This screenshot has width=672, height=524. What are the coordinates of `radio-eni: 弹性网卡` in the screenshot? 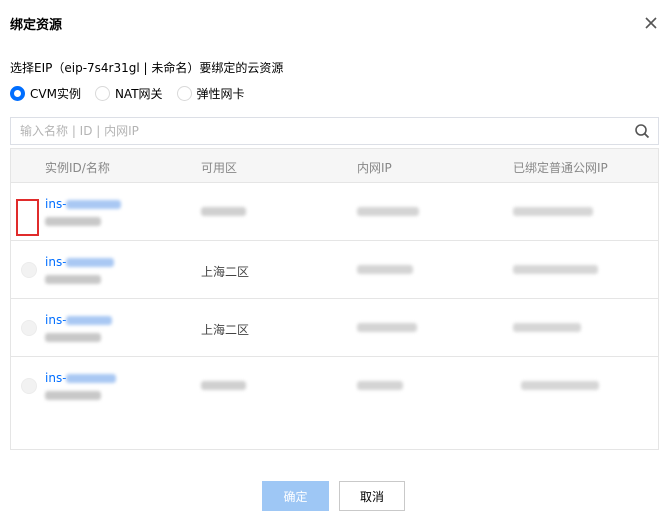 It's located at (210, 93).